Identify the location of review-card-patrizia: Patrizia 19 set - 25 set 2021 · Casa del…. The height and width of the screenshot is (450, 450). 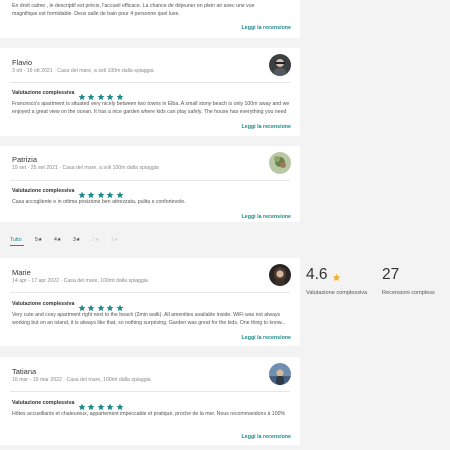
(150, 184).